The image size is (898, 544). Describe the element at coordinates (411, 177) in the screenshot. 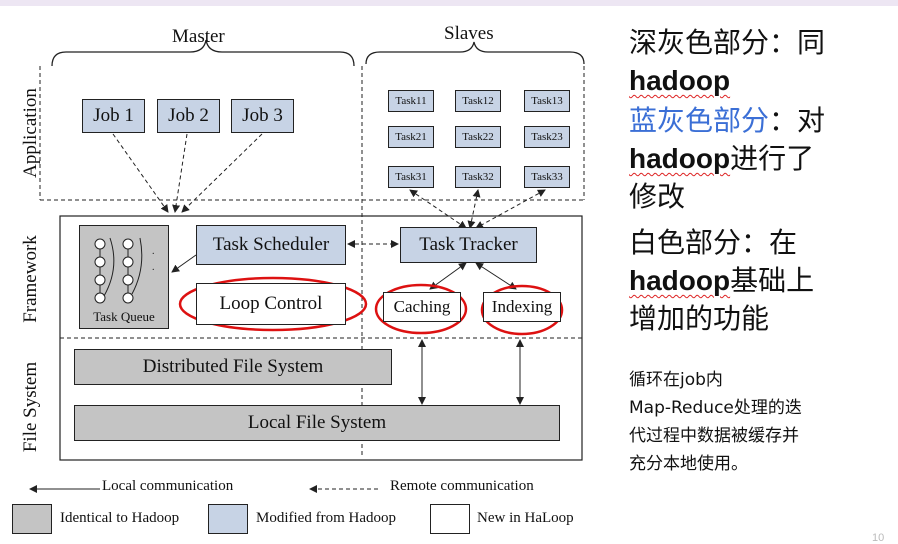

I see `task-box: Task31` at that location.